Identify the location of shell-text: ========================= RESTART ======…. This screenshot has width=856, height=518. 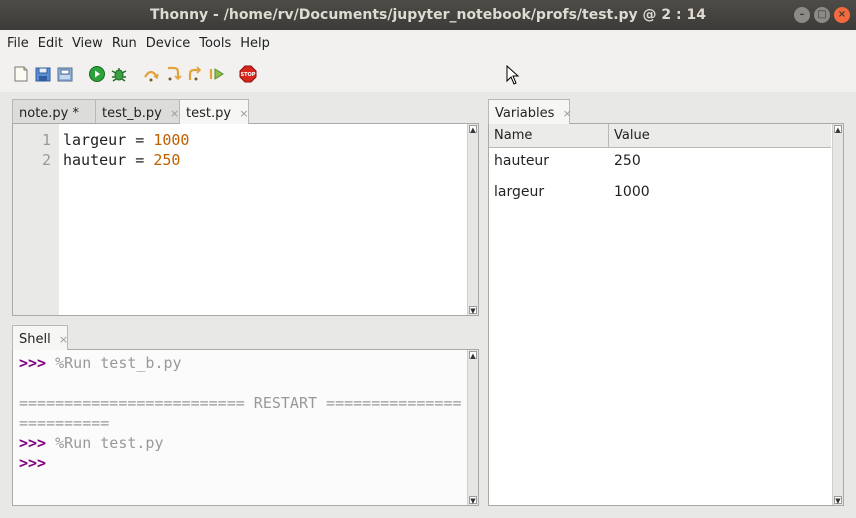
(240, 403).